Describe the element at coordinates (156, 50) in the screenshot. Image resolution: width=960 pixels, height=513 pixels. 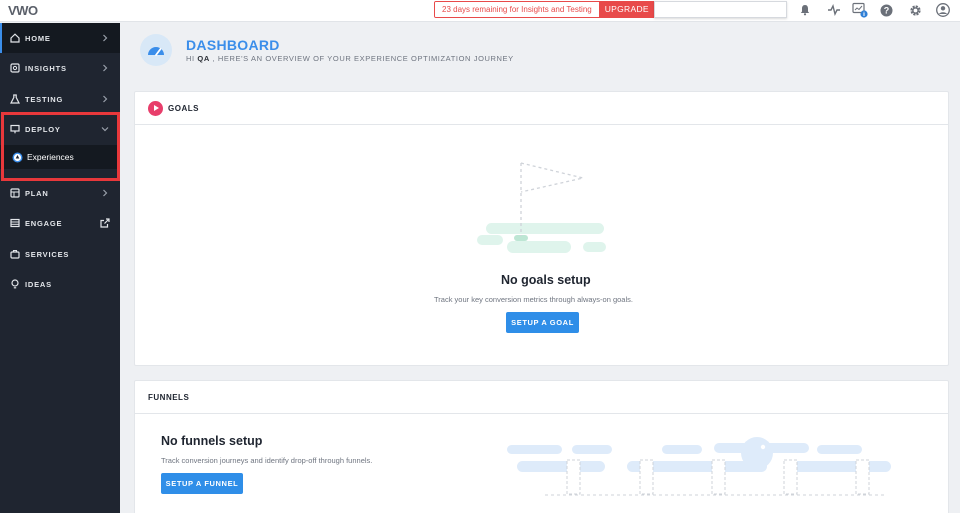
I see `dashboard-gauge-icon` at that location.